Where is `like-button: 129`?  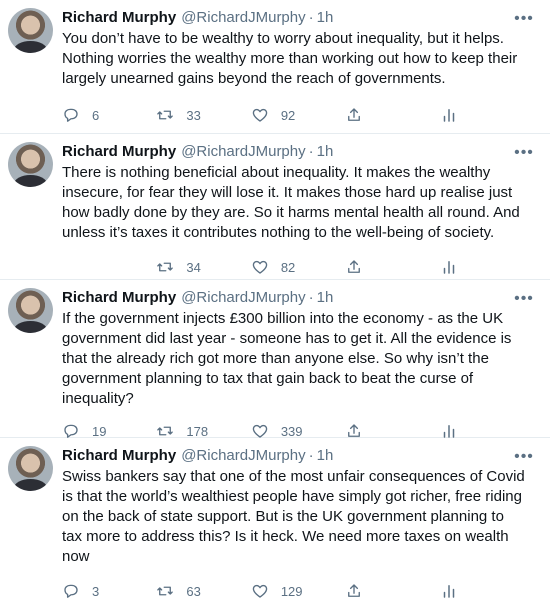 like-button: 129 is located at coordinates (298, 591).